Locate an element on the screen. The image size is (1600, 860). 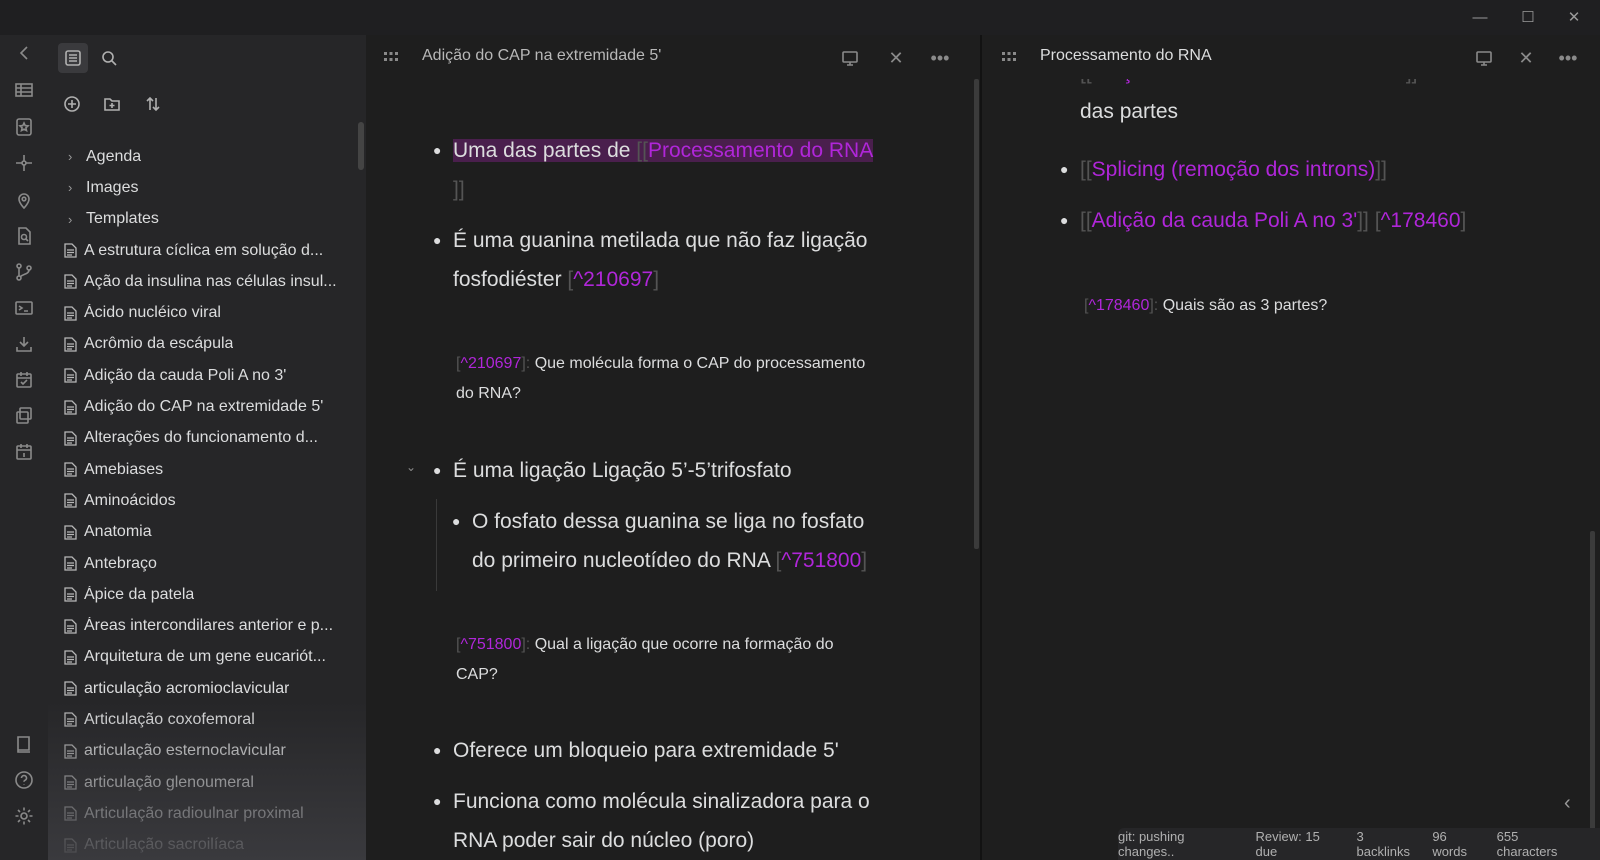
tree-file: Aminoácidos is located at coordinates (209, 500).